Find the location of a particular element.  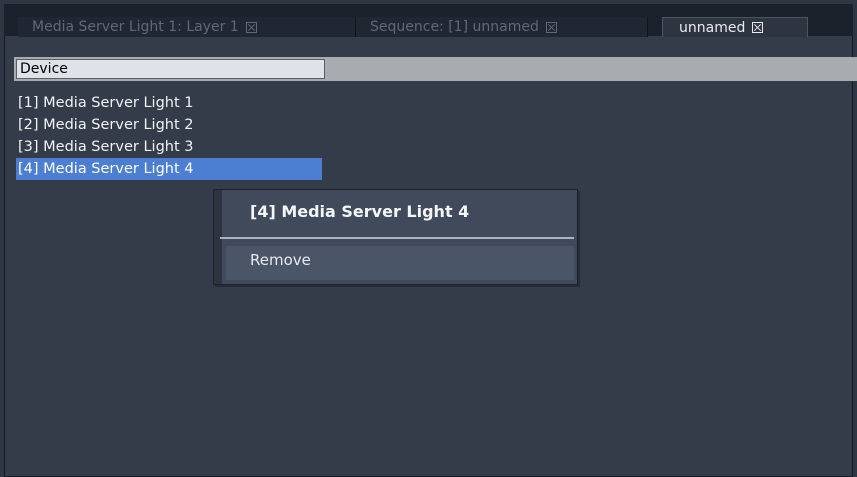

remove-menu-item: Remove is located at coordinates (400, 263).